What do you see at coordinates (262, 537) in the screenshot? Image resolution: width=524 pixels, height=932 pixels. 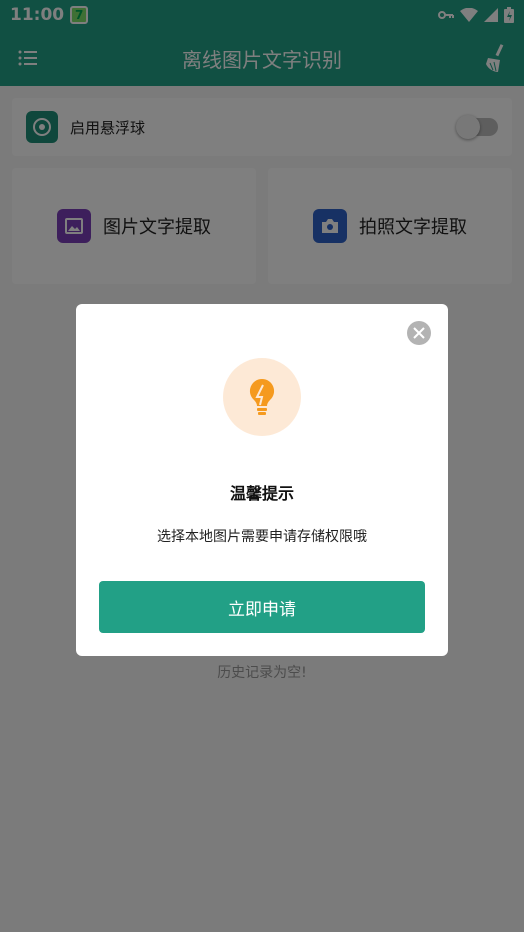 I see `dialog-message: 选择本地图片需要申请存储权限哦` at bounding box center [262, 537].